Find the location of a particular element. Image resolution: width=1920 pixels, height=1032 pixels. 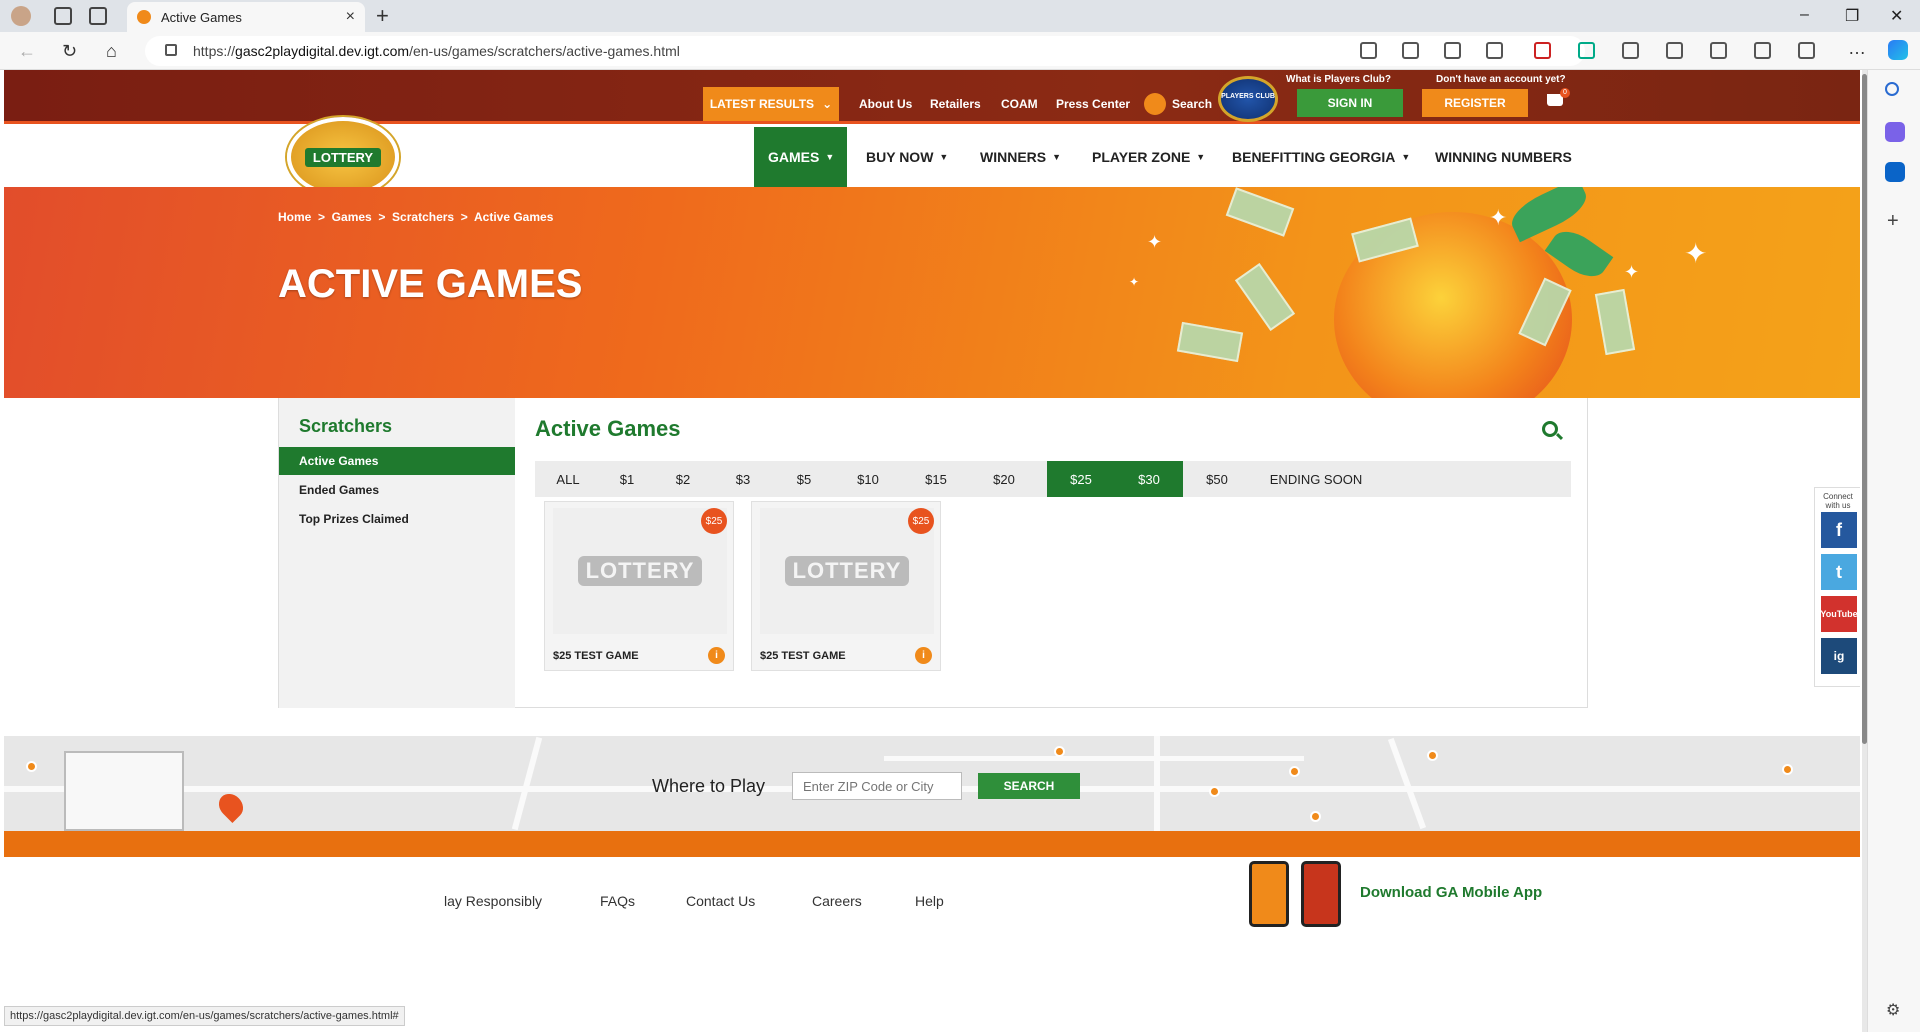

footer-link-help: Help is located at coordinates (929, 901).